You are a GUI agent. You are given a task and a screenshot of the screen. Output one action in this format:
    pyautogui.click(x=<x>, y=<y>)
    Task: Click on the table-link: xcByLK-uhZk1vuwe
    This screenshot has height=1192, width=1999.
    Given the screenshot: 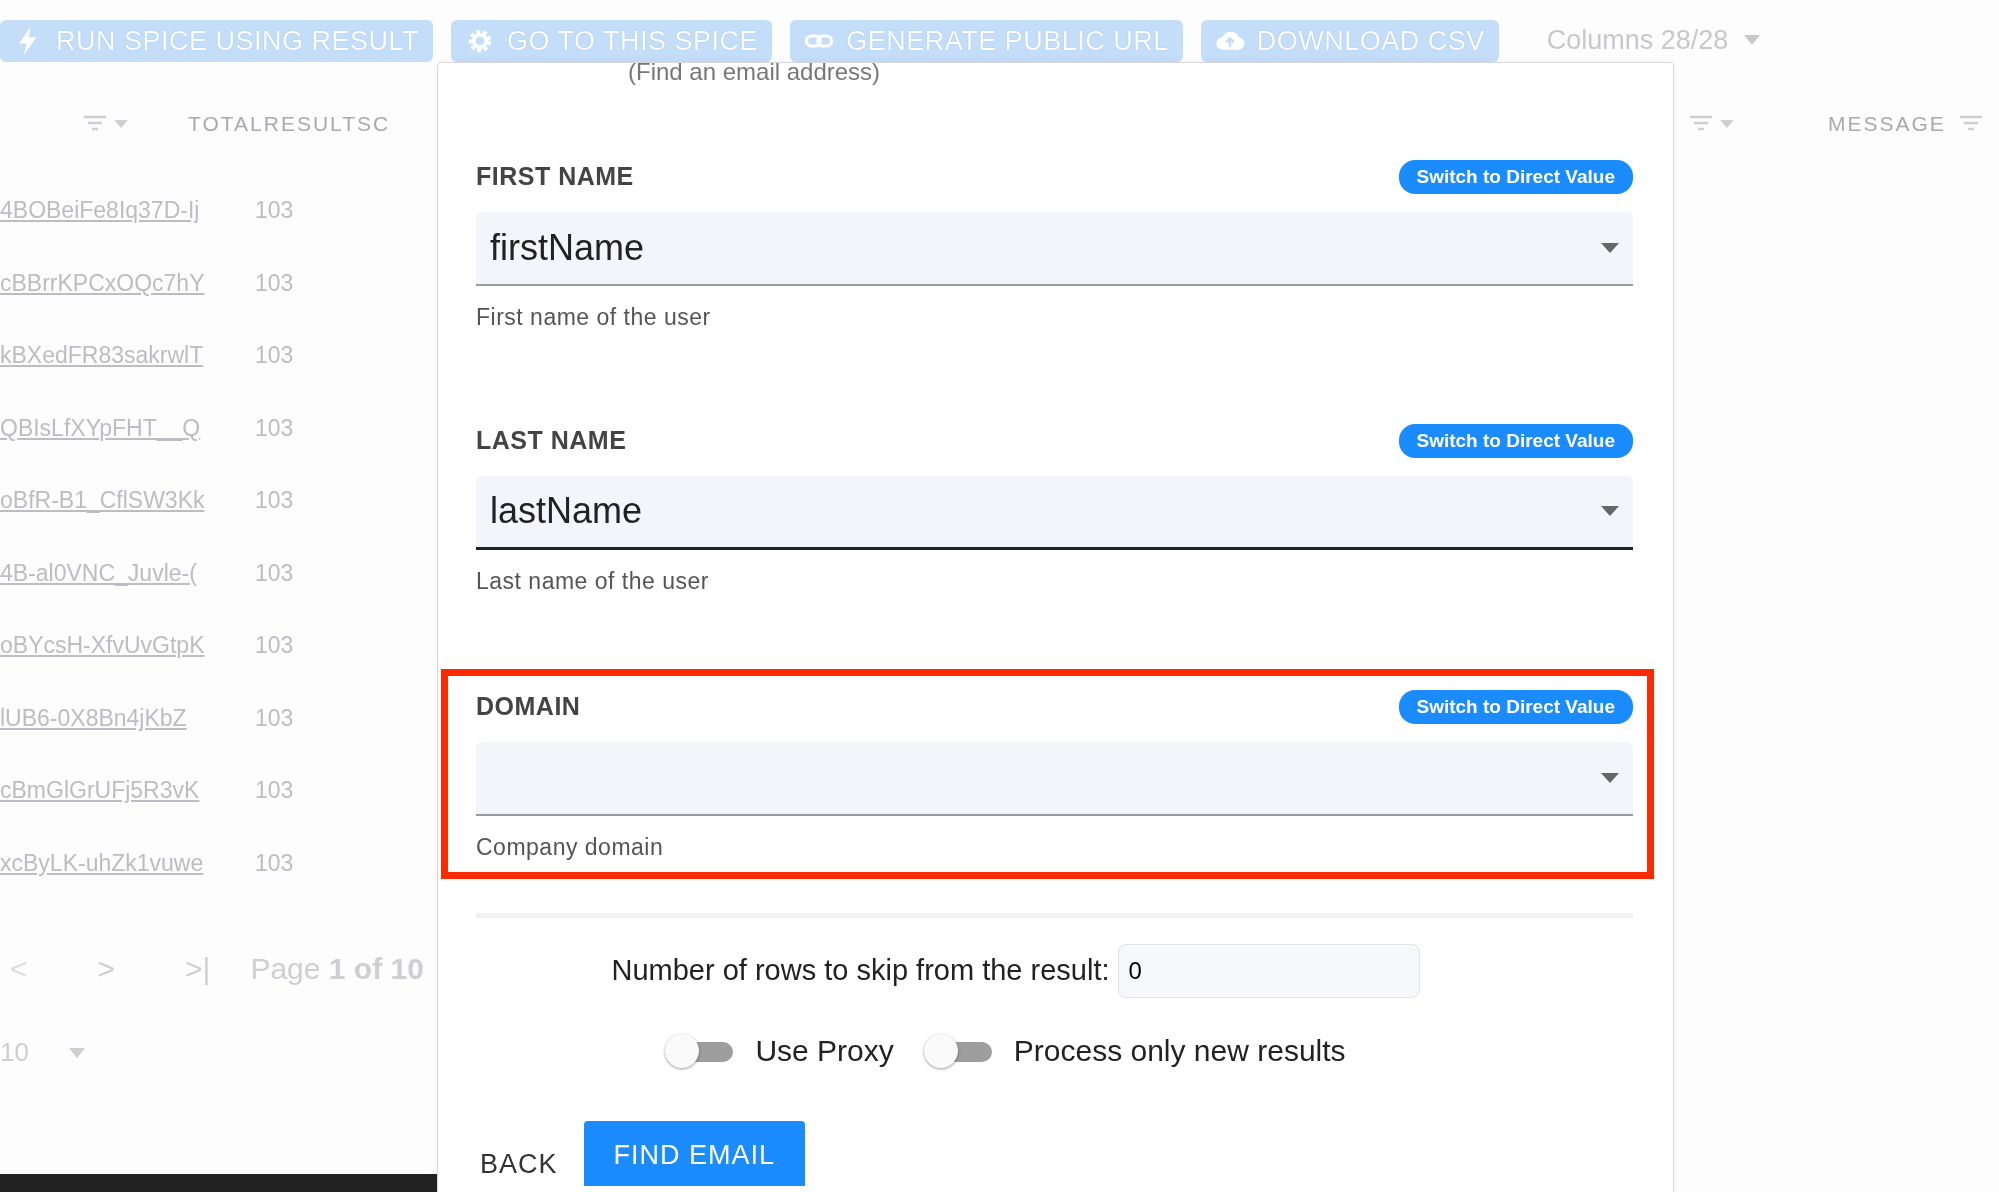 What is the action you would take?
    pyautogui.click(x=107, y=862)
    